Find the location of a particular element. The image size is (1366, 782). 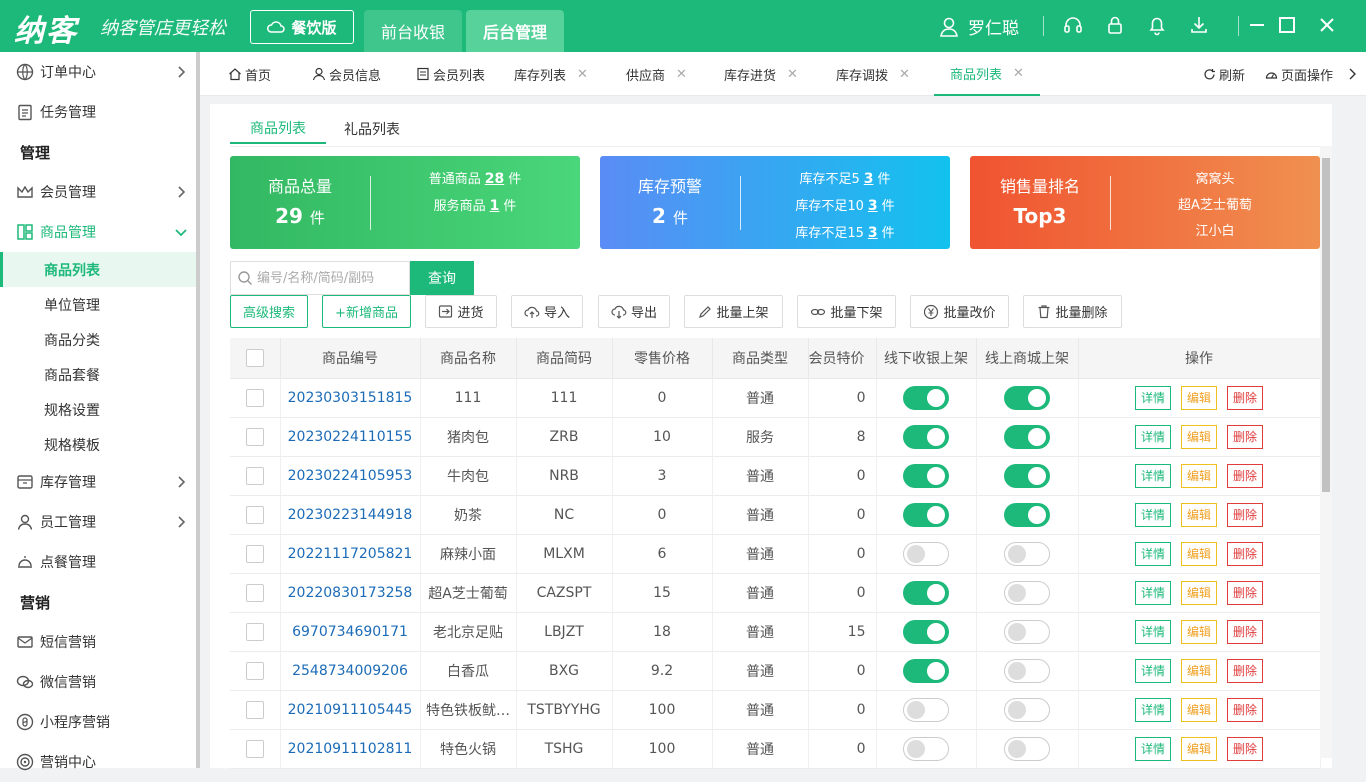

batch-delete-button: 批量删除 is located at coordinates (1072, 311).